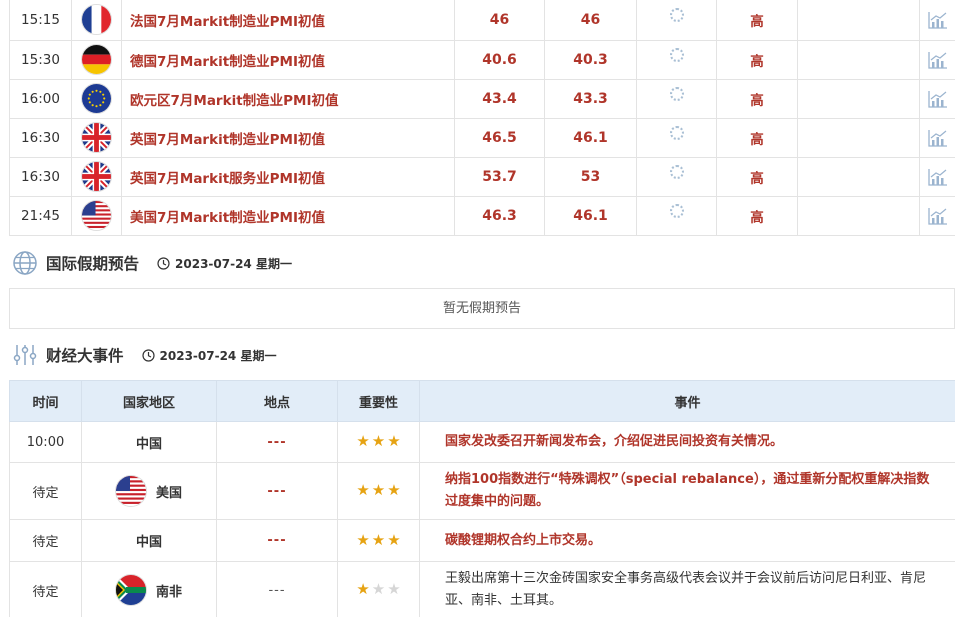  I want to click on event-country: 南非, so click(168, 592).